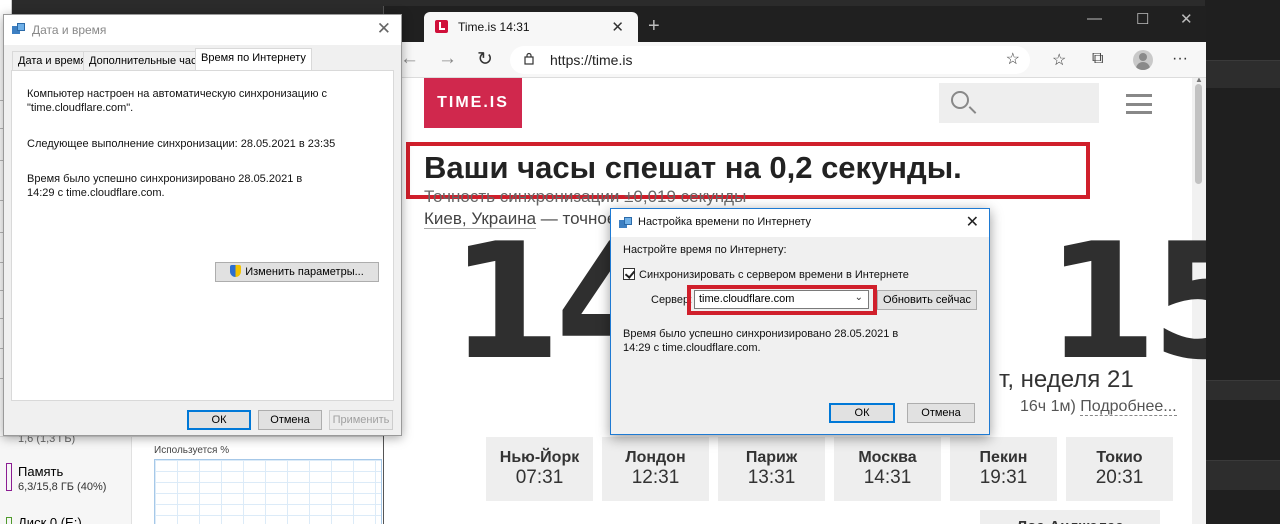 This screenshot has width=1280, height=524. What do you see at coordinates (693, 167) in the screenshot?
I see `headline: Ваши часы спешат на 0,2 секунды.` at bounding box center [693, 167].